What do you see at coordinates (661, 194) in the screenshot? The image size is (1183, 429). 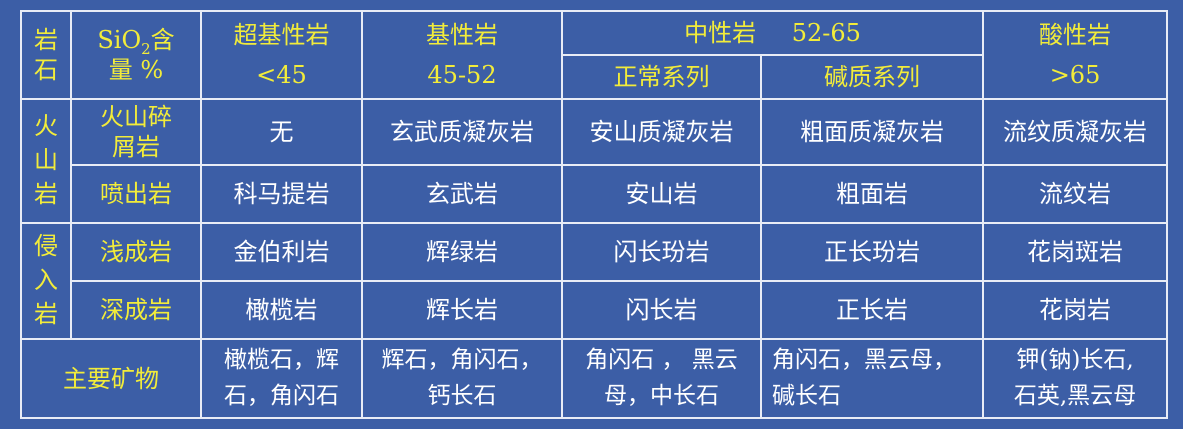 I see `table-cell: 安山岩` at bounding box center [661, 194].